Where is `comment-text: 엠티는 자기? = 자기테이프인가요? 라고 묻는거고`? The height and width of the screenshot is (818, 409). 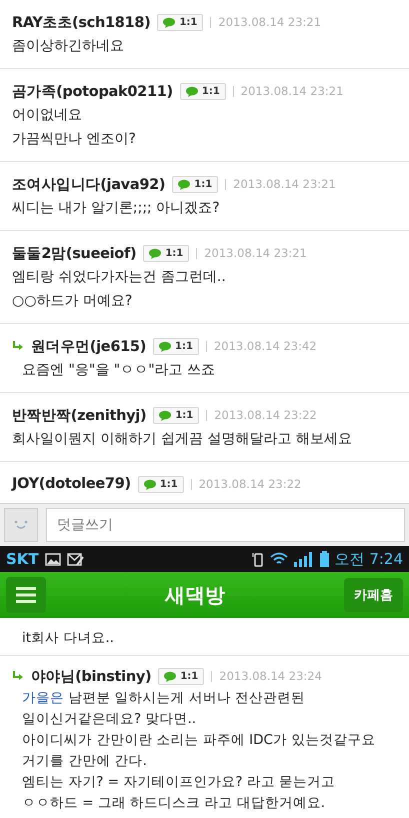 comment-text: 엠티는 자기? = 자기테이프인가요? 라고 묻는거고 is located at coordinates (178, 782).